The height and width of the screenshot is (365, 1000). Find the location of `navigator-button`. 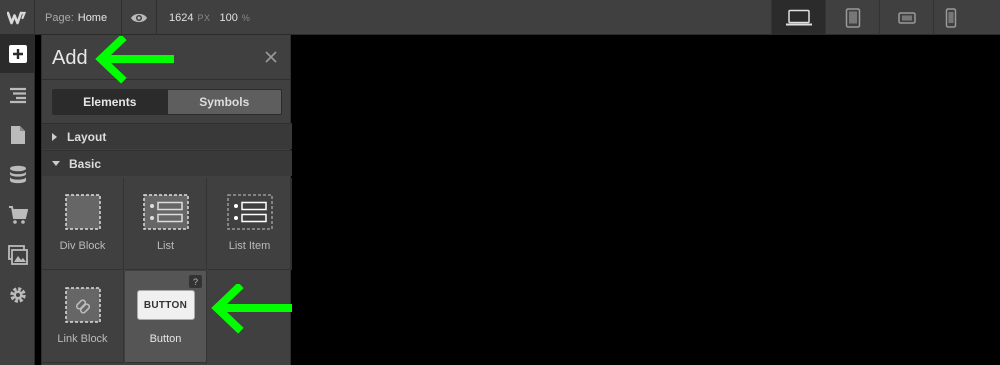

navigator-button is located at coordinates (17, 95).